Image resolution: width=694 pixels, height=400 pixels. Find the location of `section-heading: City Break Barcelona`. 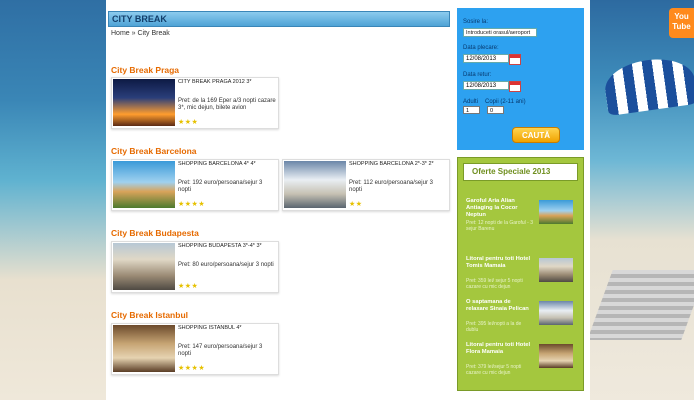

section-heading: City Break Barcelona is located at coordinates (154, 151).